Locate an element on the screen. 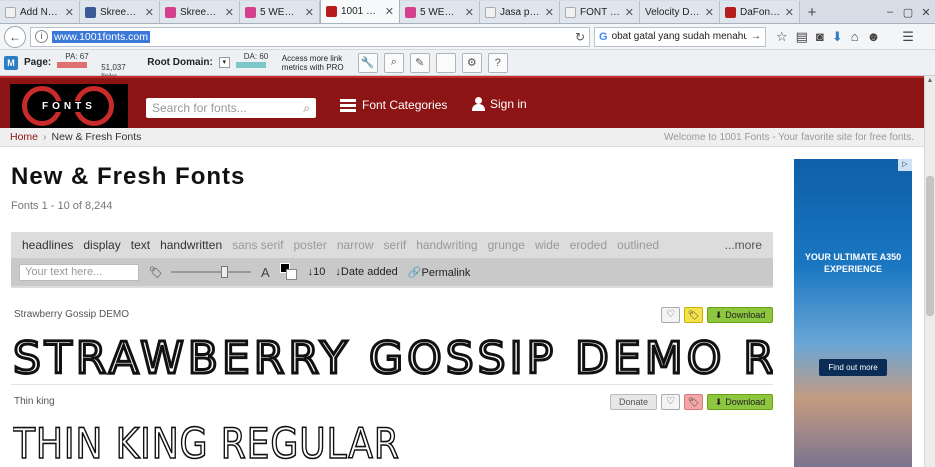 This screenshot has width=935, height=467. search-query: obat gatal yang sudah menahun is located at coordinates (679, 36).